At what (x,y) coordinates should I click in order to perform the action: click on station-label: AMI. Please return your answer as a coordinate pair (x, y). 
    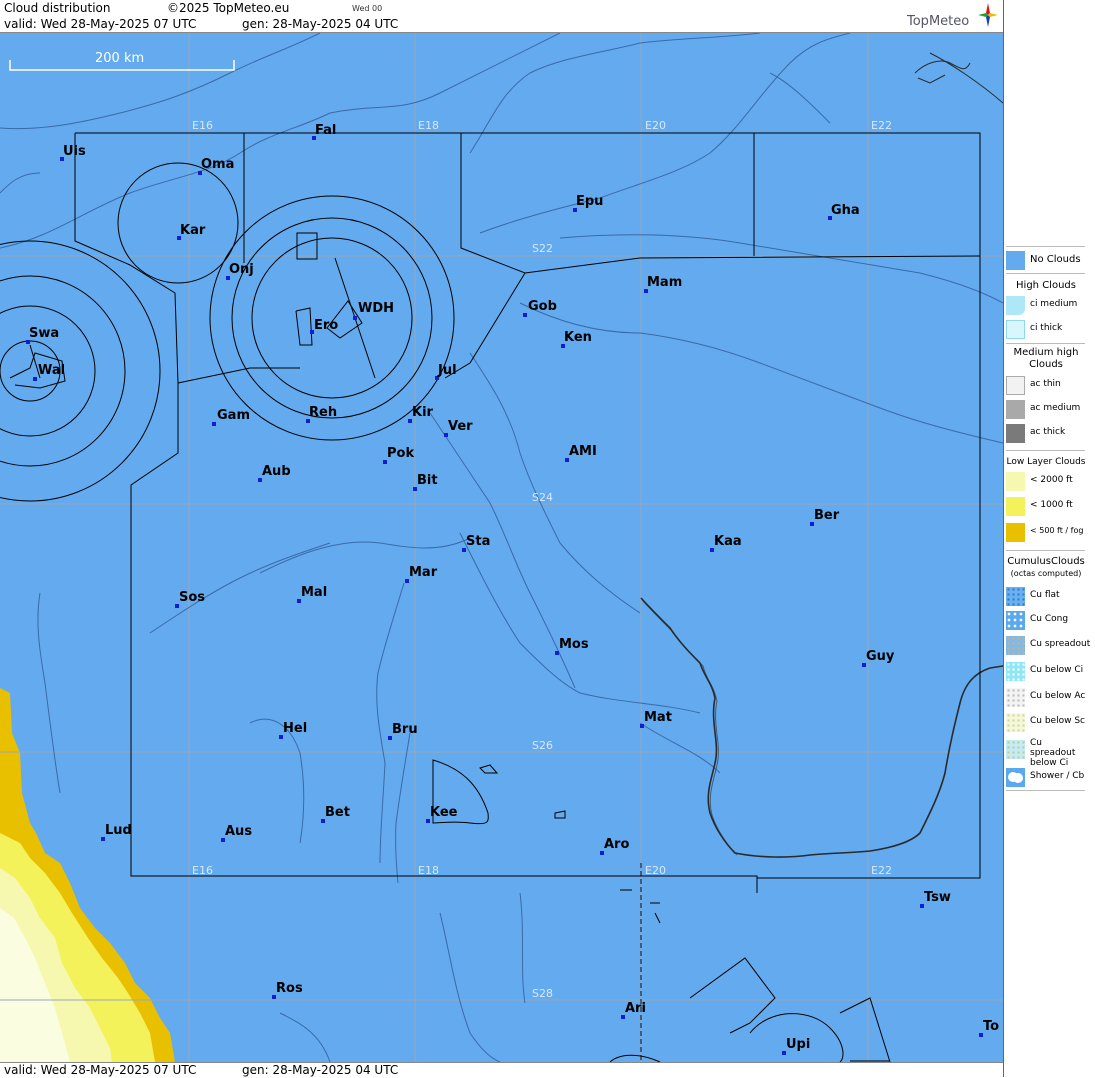
    Looking at the image, I should click on (583, 451).